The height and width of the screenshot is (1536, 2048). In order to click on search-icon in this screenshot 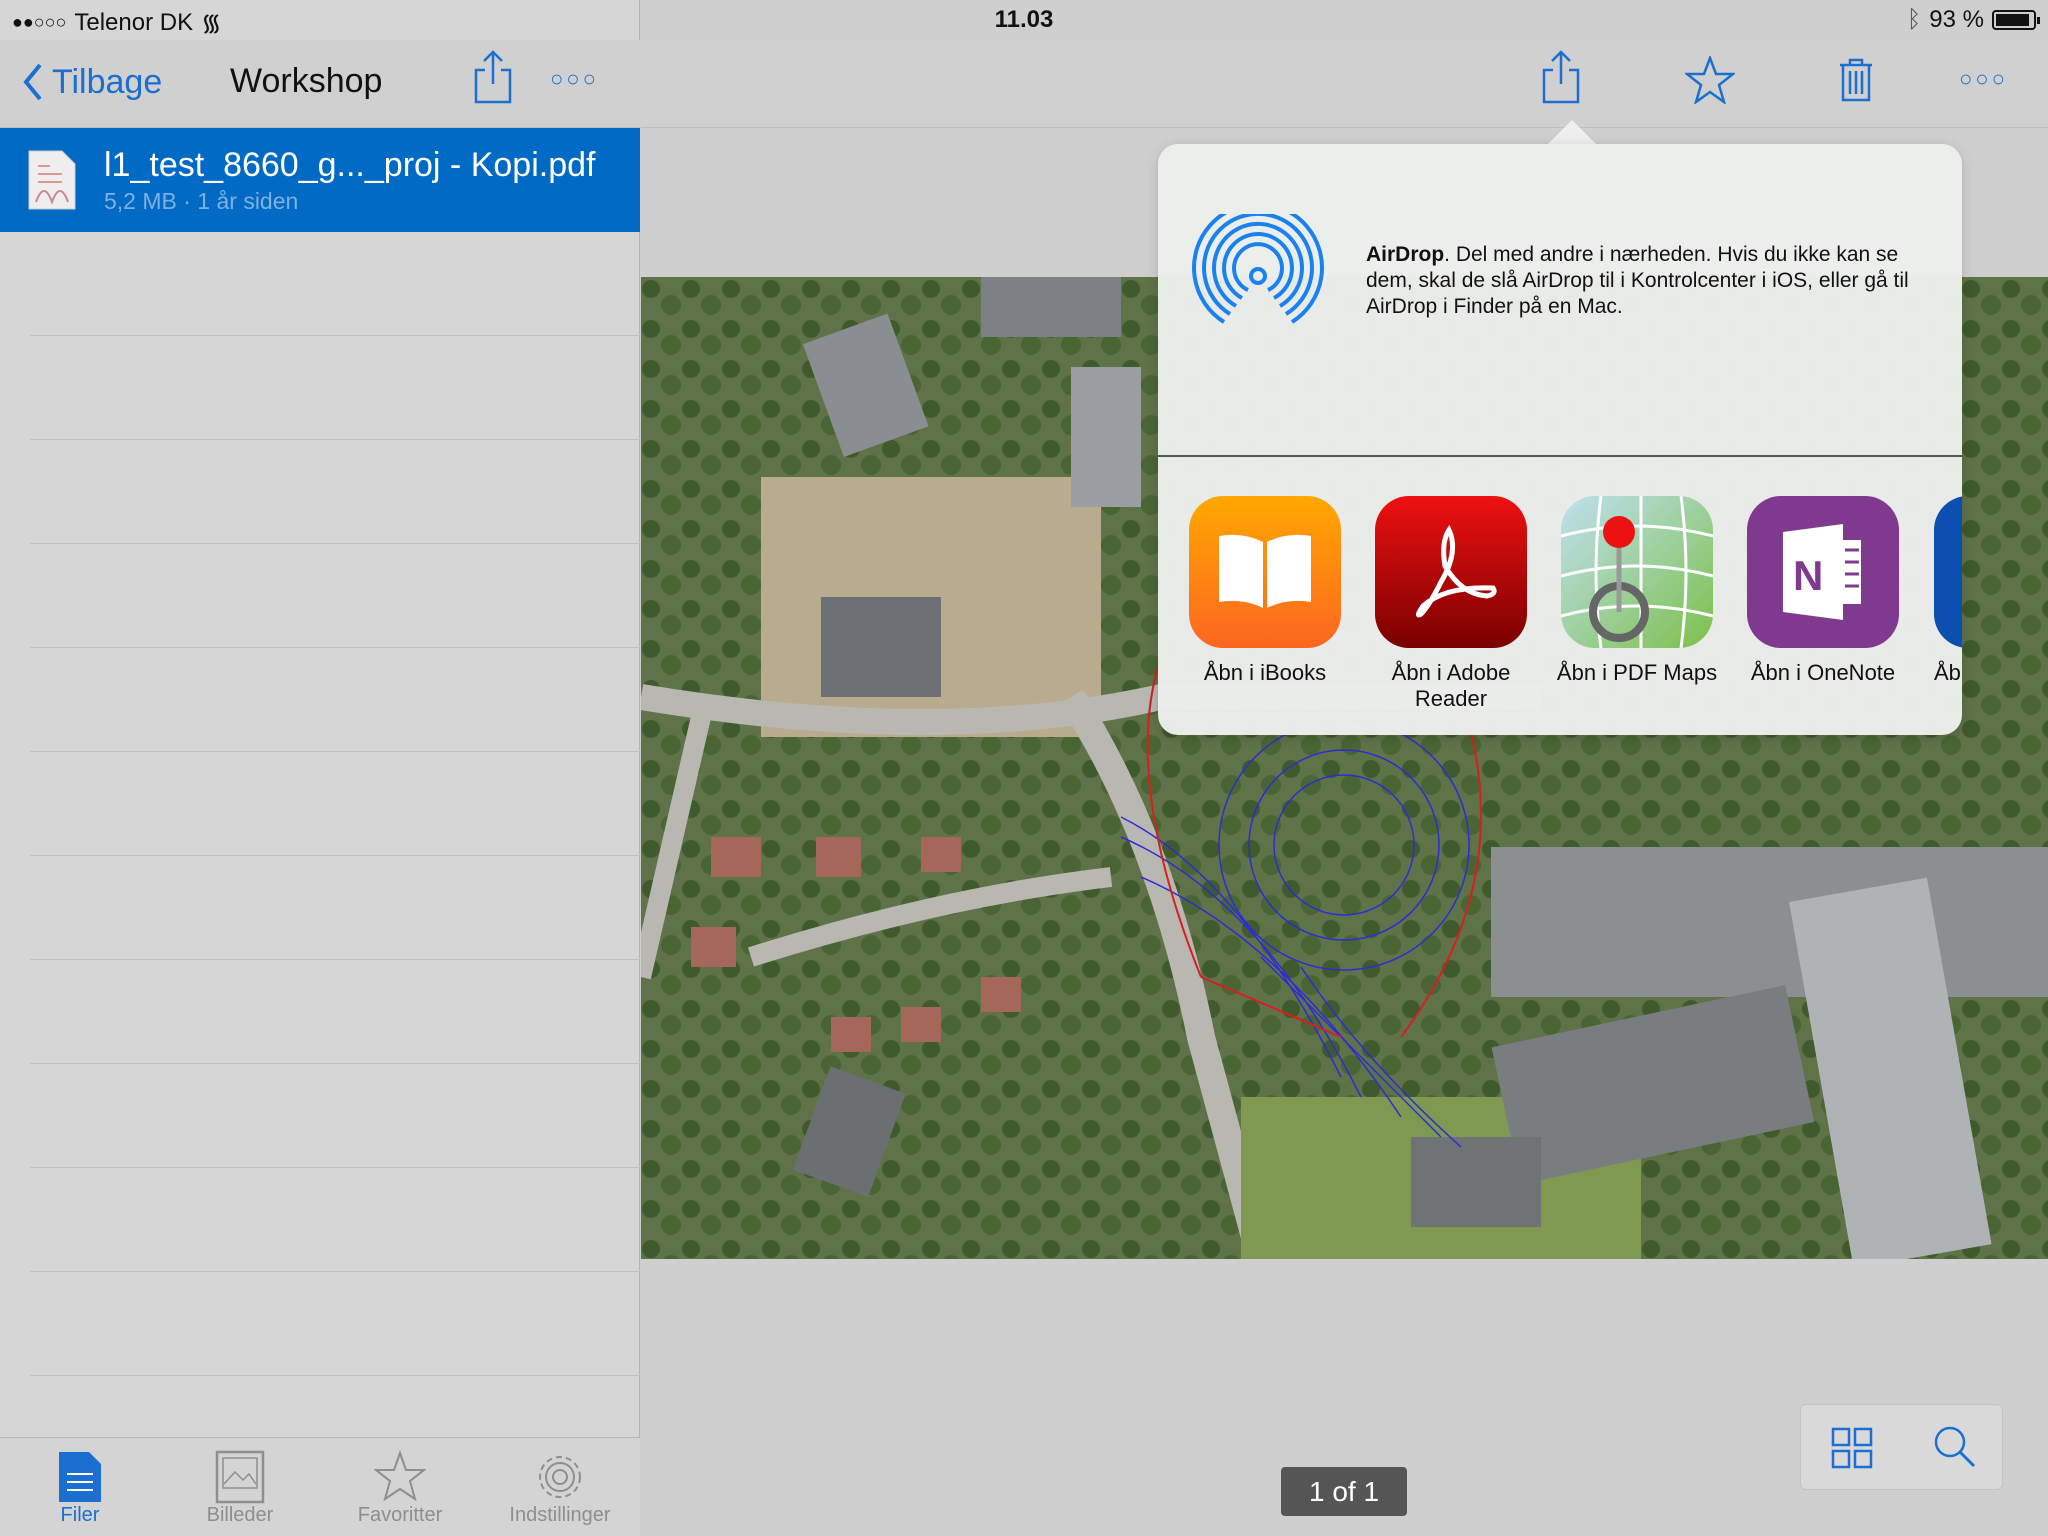, I will do `click(1955, 1447)`.